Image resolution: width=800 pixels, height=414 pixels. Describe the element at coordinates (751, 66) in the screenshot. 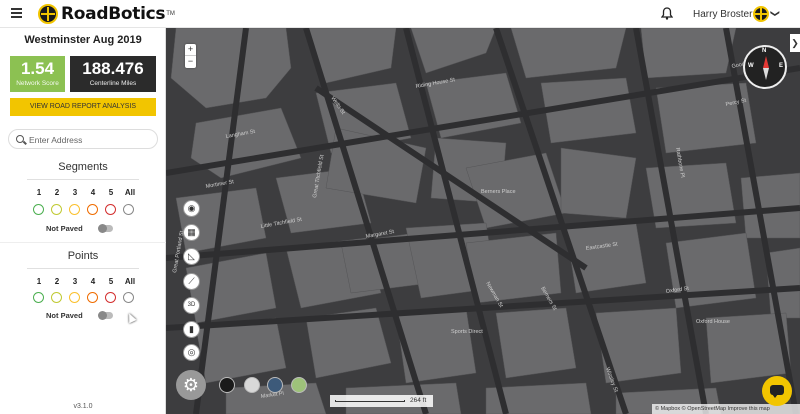

I see `compass-west-label: W` at that location.